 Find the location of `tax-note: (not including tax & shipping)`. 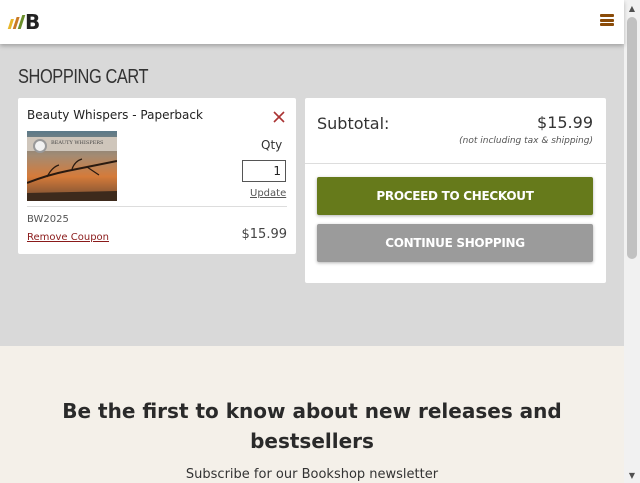

tax-note: (not including tax & shipping) is located at coordinates (526, 141).